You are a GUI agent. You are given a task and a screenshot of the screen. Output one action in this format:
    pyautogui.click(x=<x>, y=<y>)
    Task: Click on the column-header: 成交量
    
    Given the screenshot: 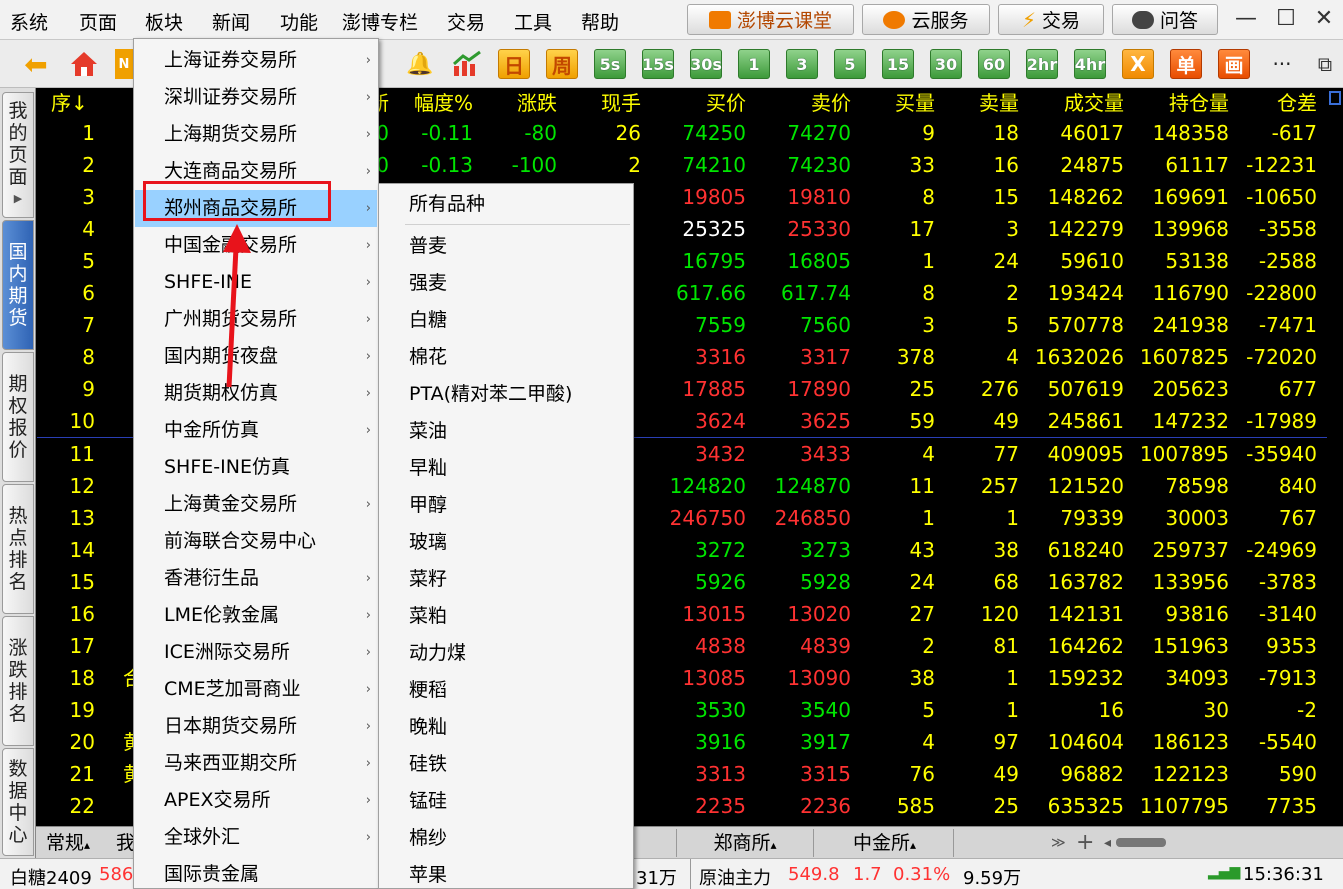 What is the action you would take?
    pyautogui.click(x=1071, y=103)
    